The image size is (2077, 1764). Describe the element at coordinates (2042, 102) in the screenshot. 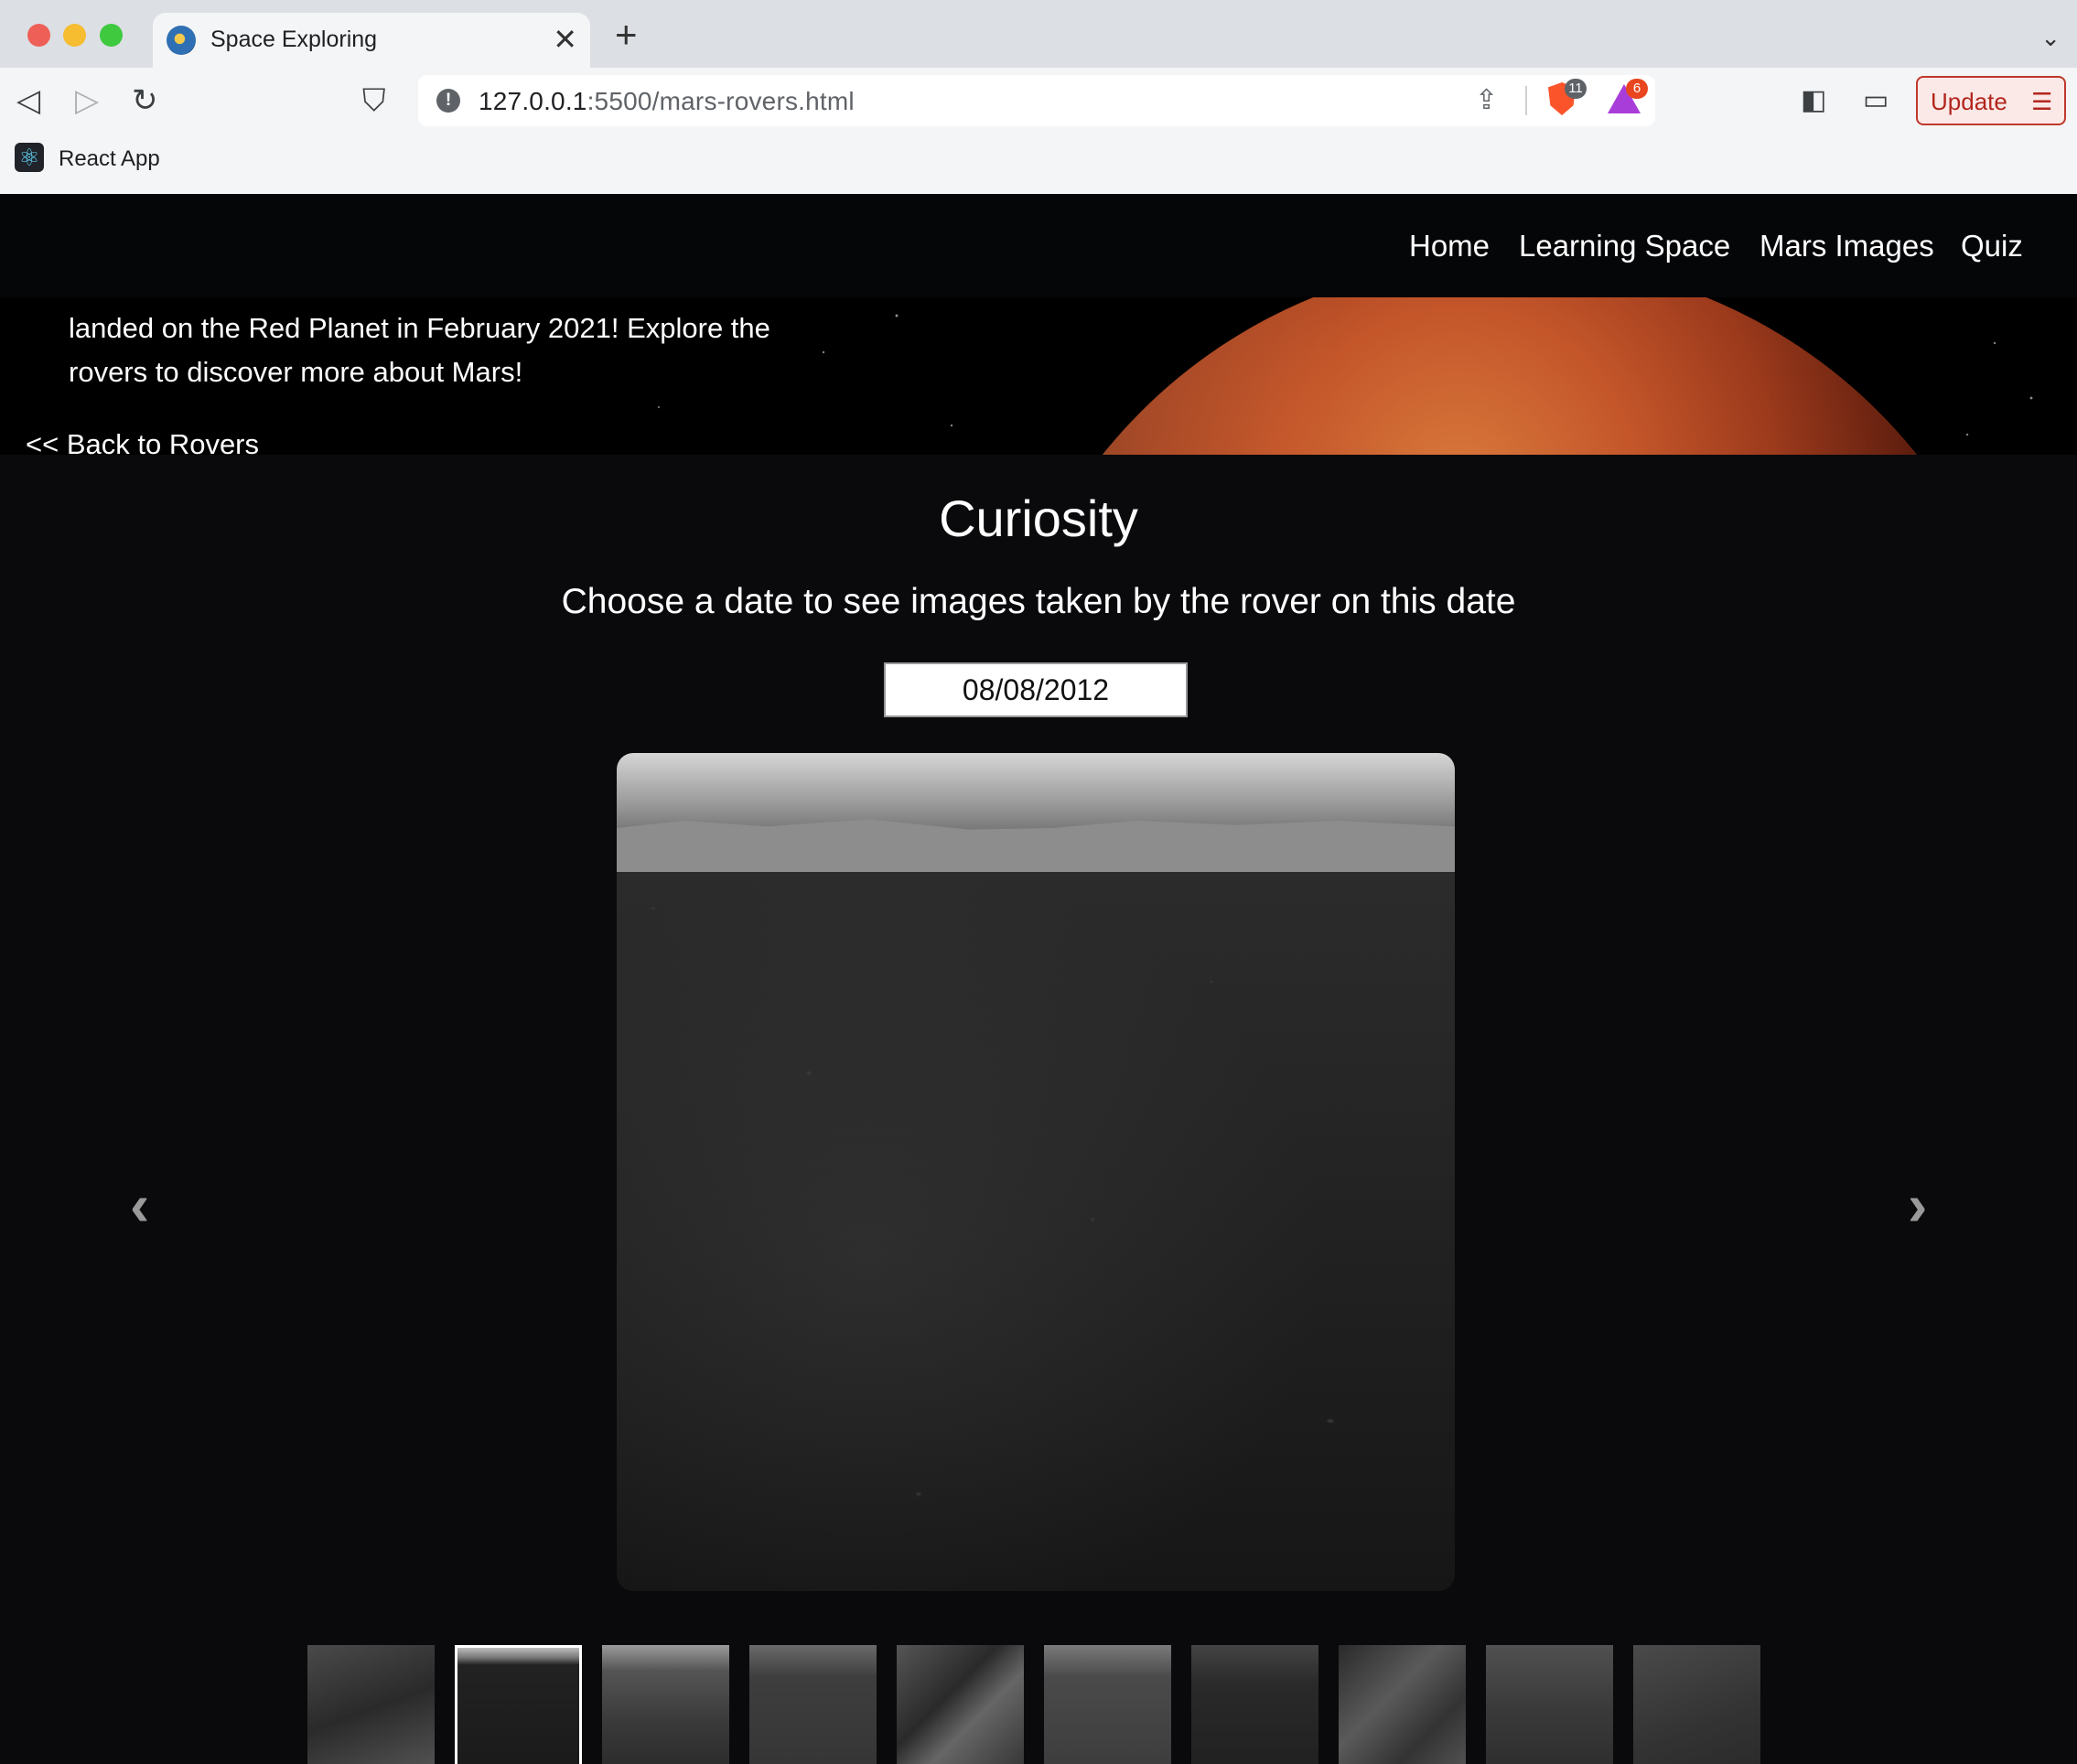

I see `menu-icon: ☰` at that location.